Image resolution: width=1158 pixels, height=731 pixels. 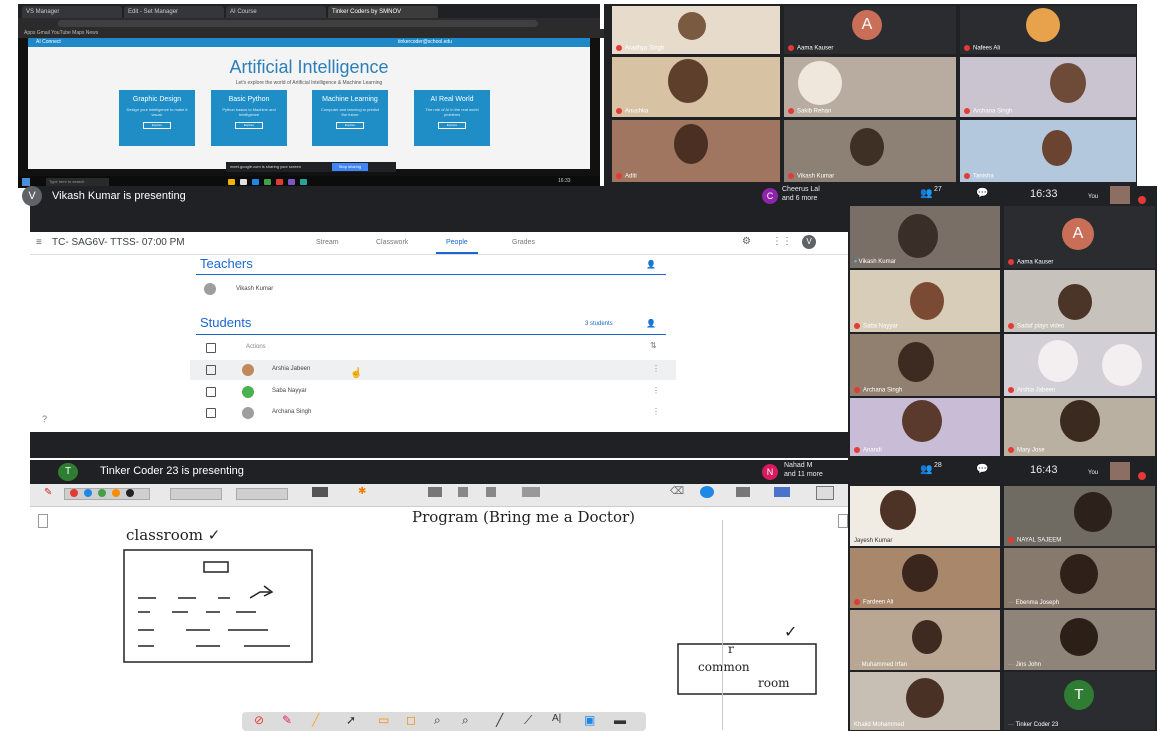 What do you see at coordinates (231, 182) in the screenshot?
I see `folder-icon` at bounding box center [231, 182].